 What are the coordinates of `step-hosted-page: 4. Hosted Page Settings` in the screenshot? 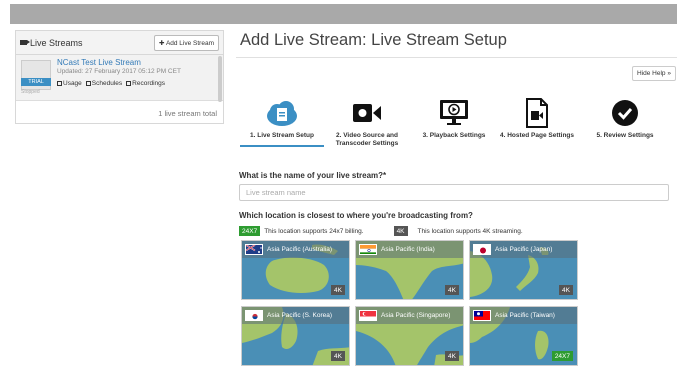 It's located at (537, 118).